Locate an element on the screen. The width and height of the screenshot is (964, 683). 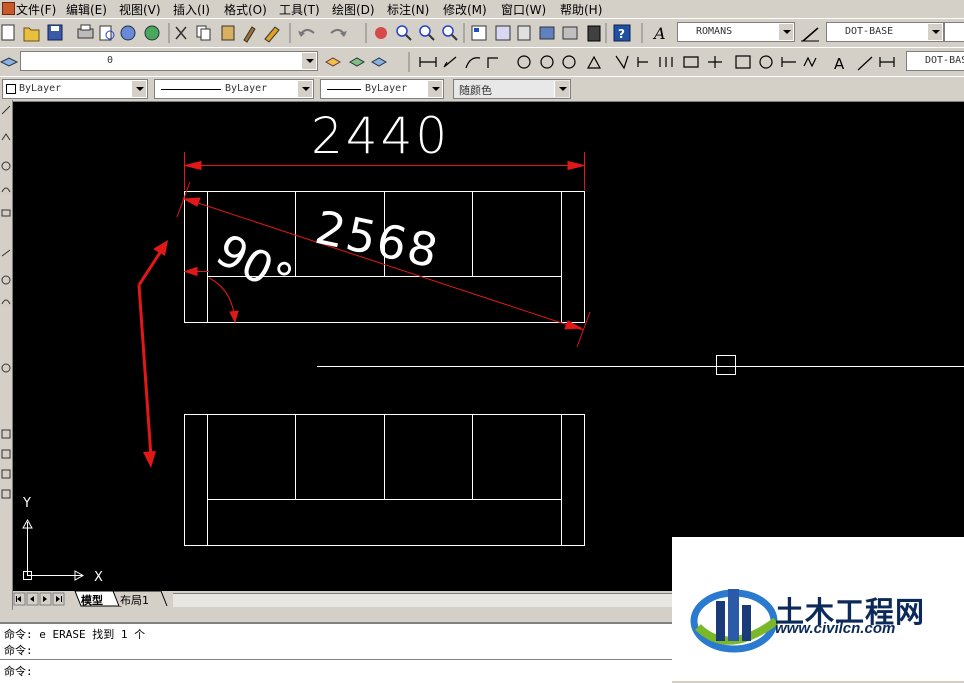
app-icon is located at coordinates (8, 8).